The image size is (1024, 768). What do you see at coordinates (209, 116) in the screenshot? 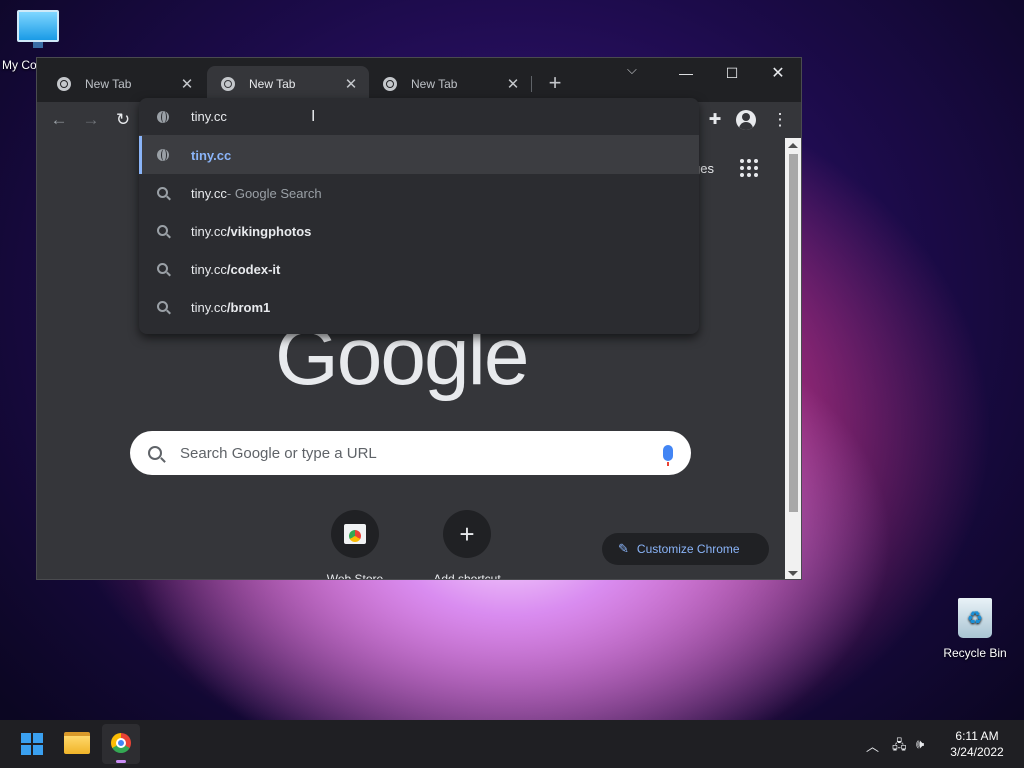
I see `address-bar-value: tiny.cc` at bounding box center [209, 116].